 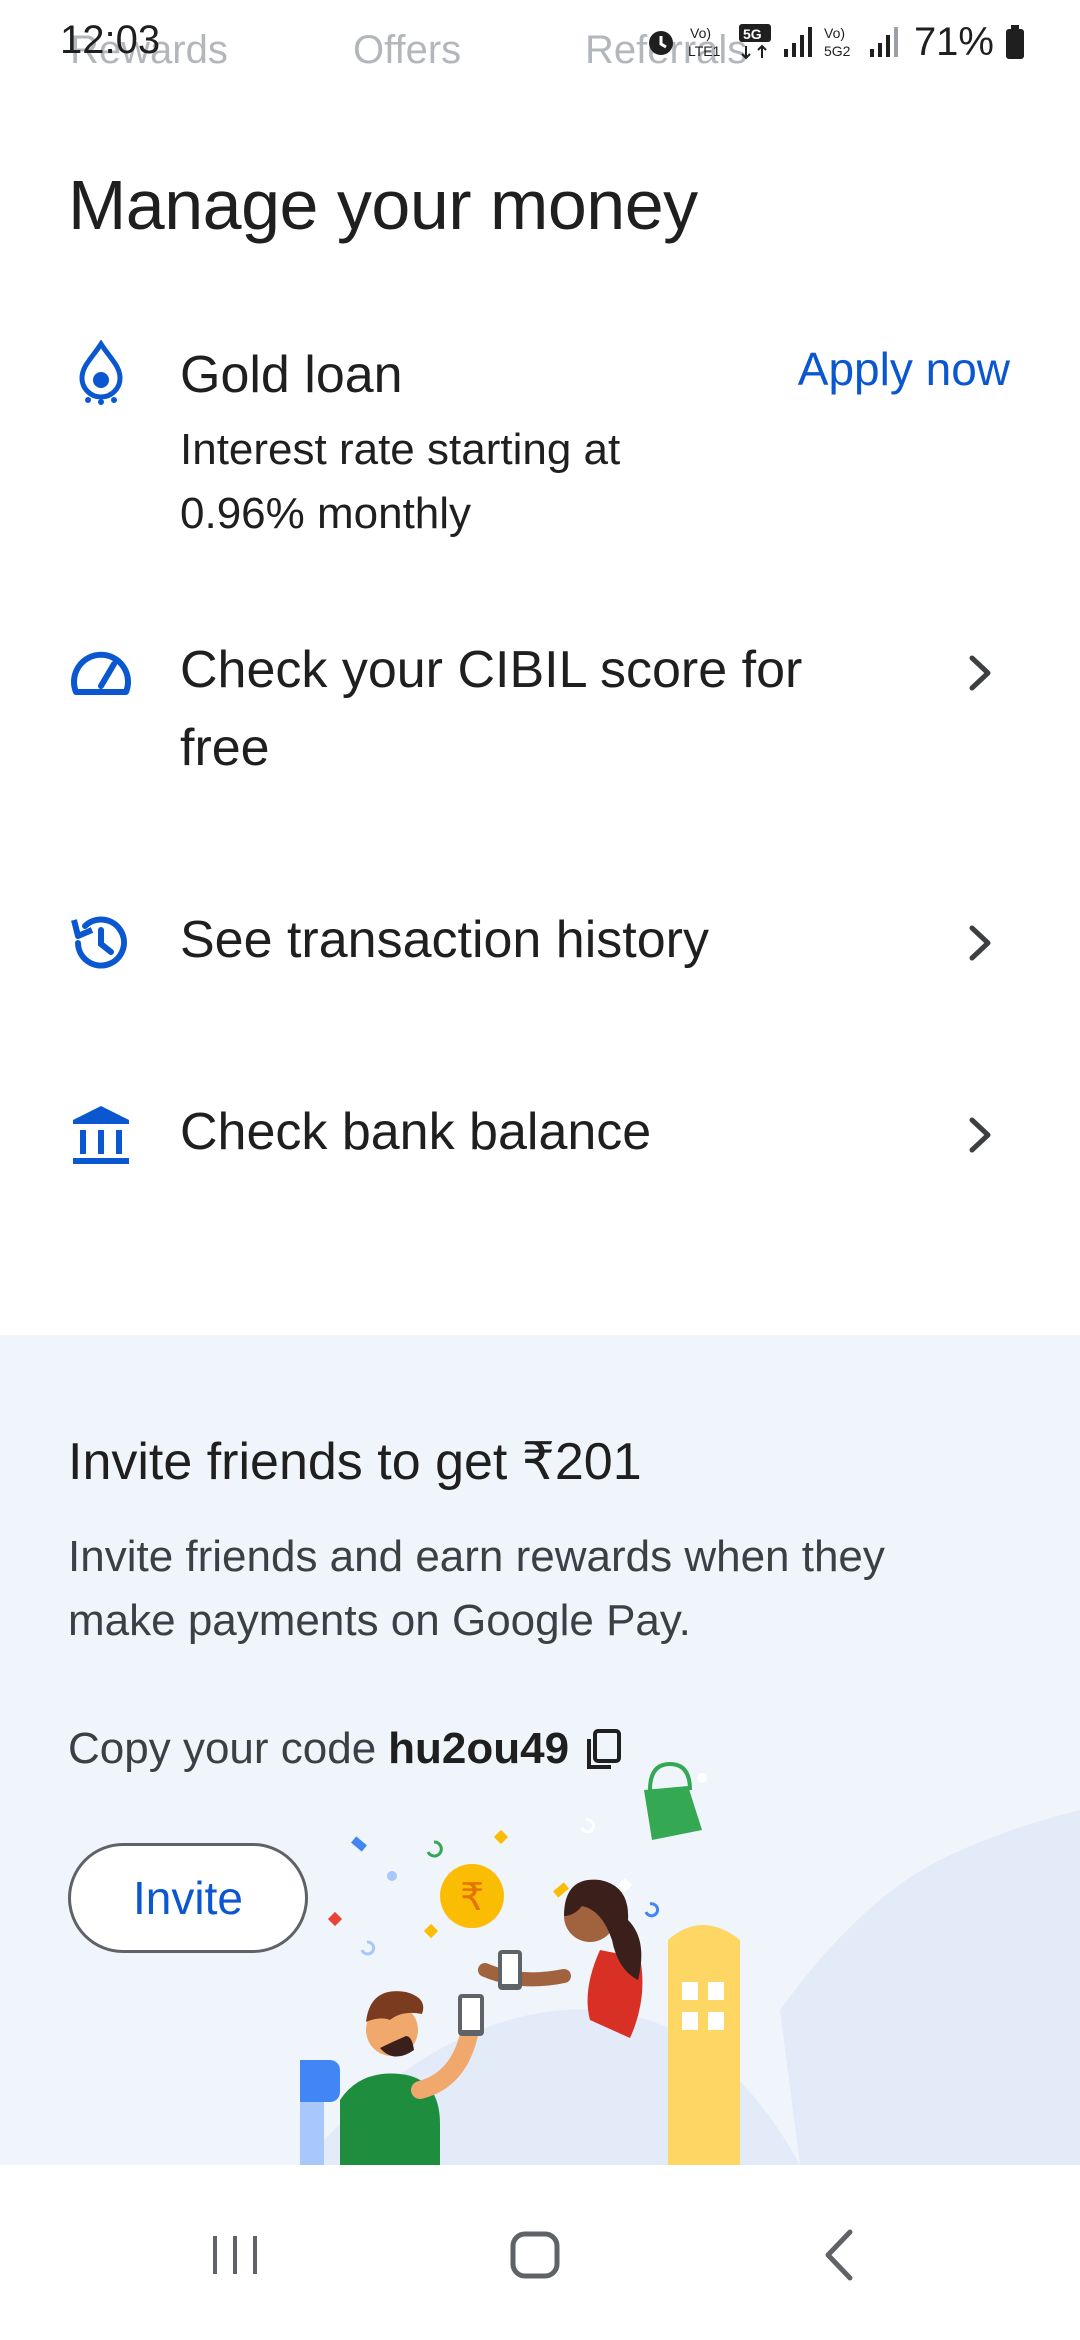 I want to click on lte-signal-label-icon: Vo) LTE1, so click(x=704, y=42).